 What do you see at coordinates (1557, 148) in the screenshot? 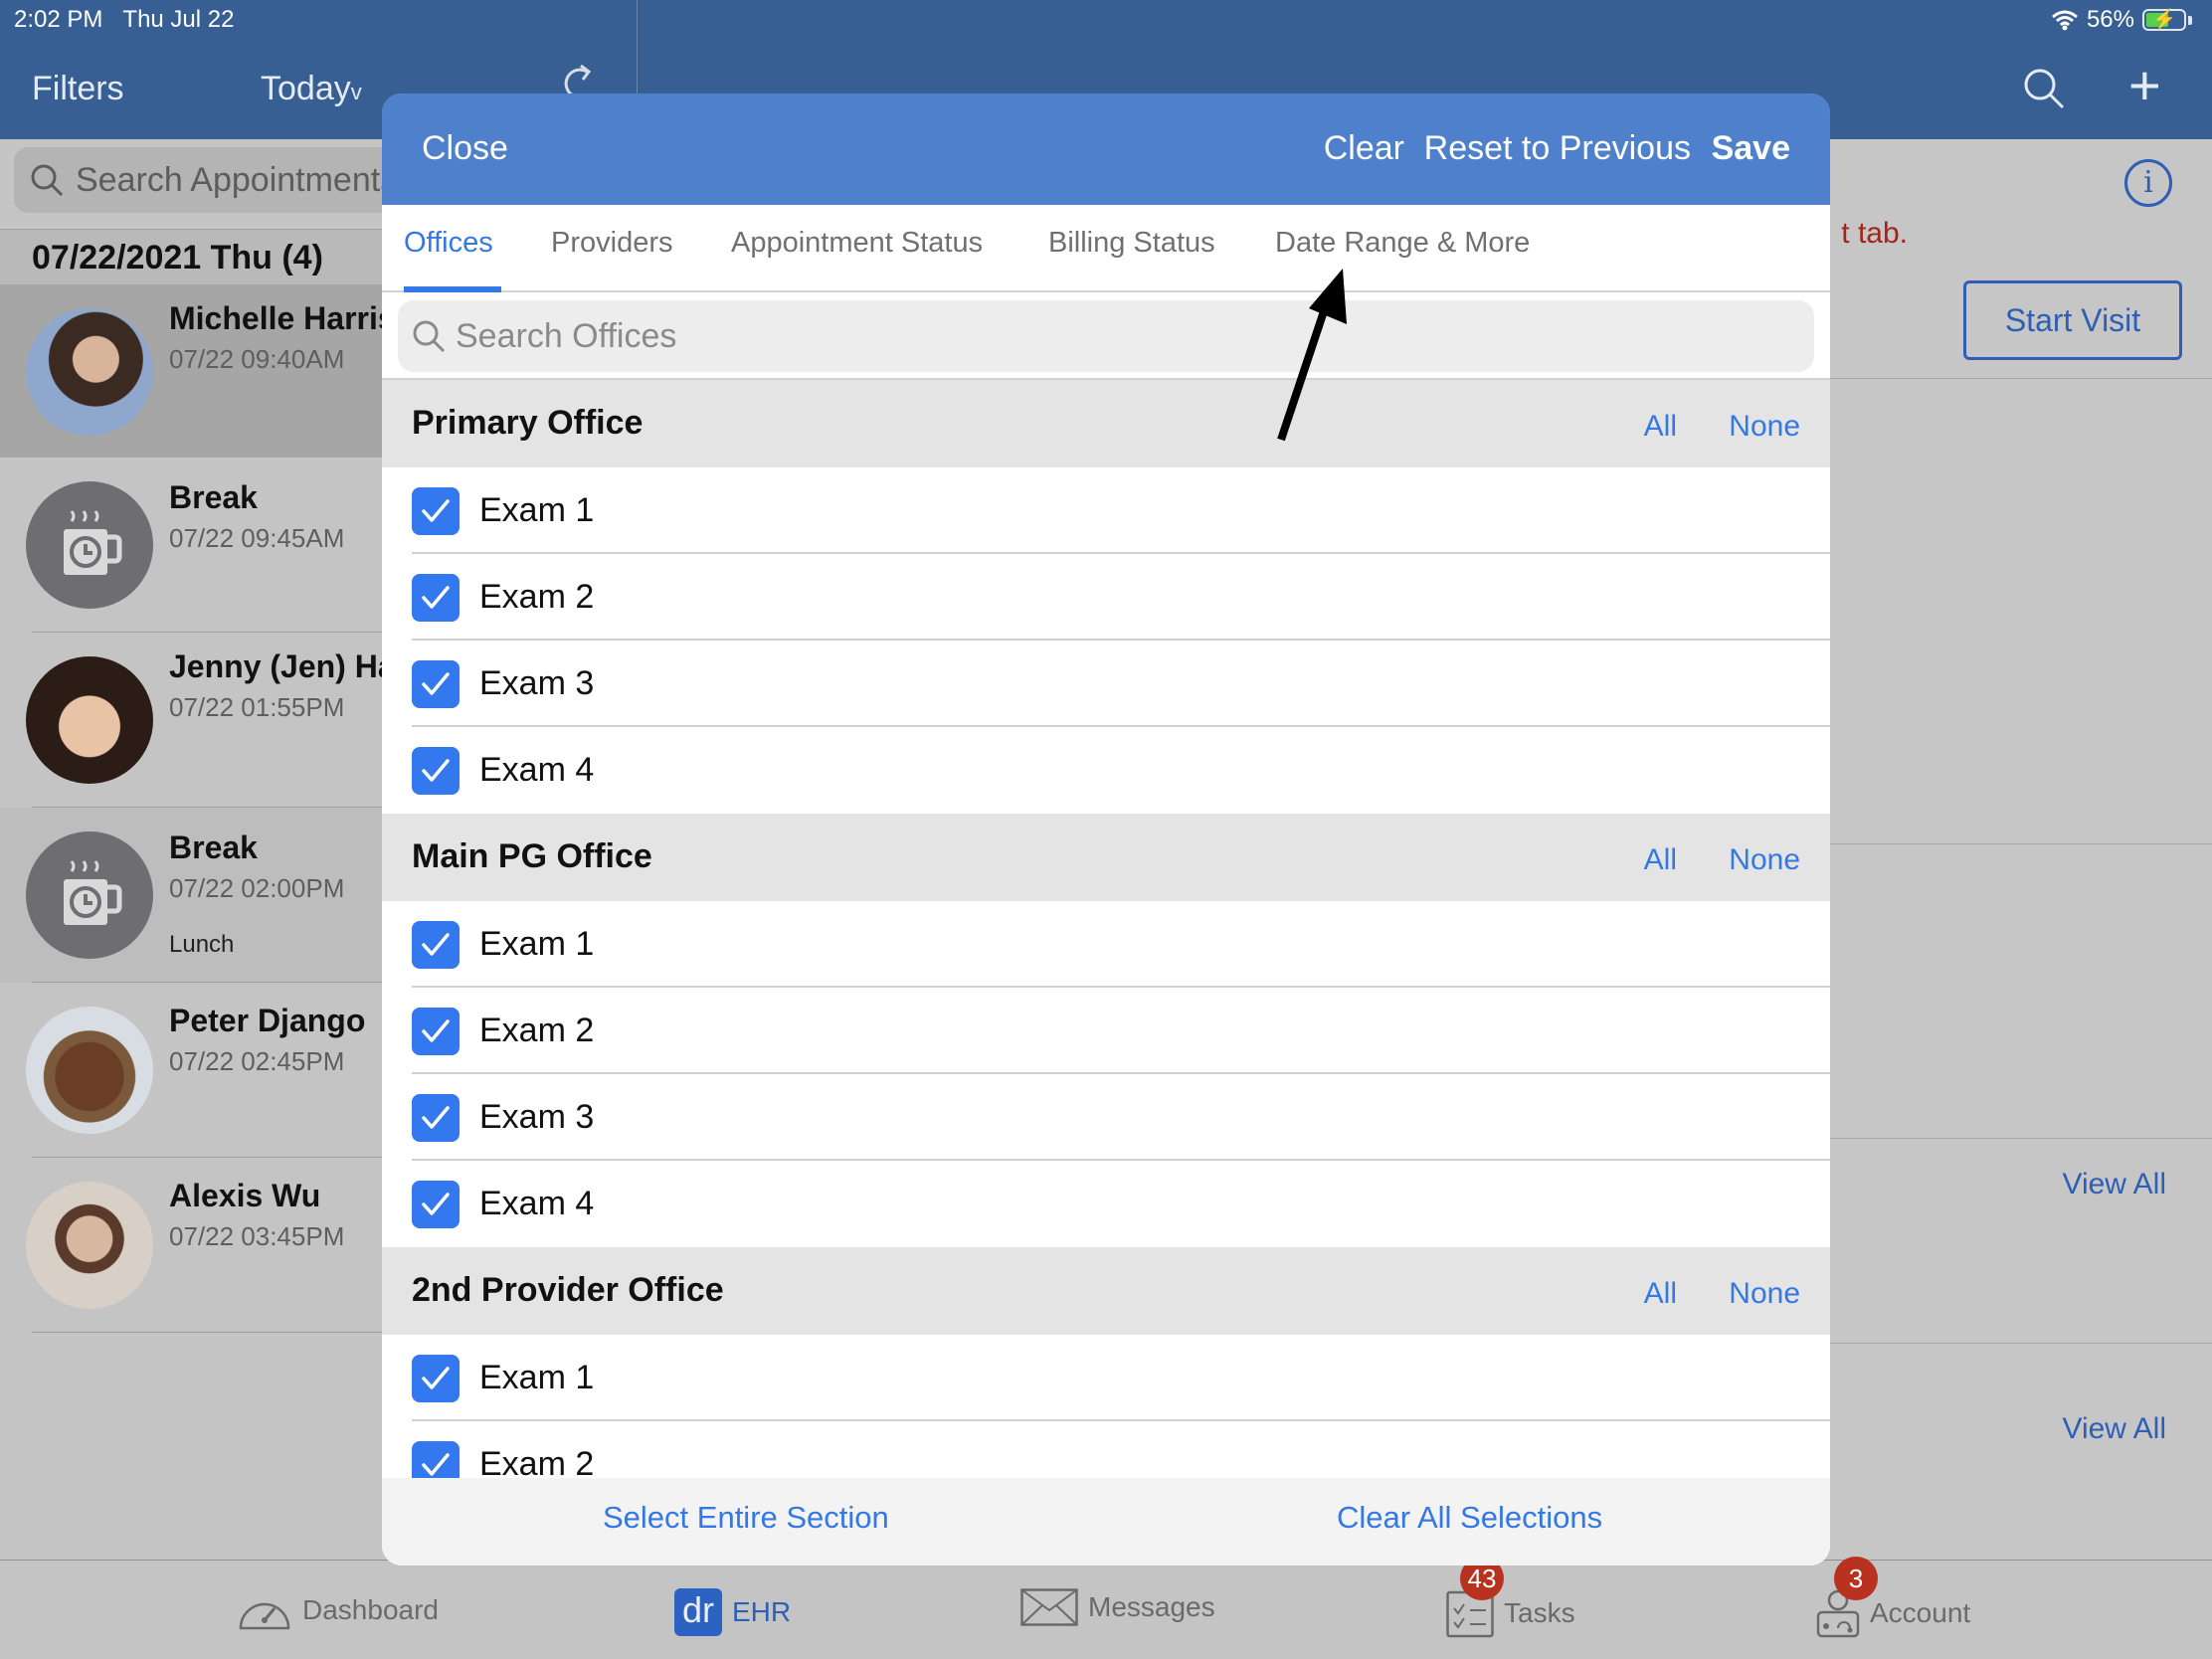
I see `reset-to-previous-button: Reset to Previous` at bounding box center [1557, 148].